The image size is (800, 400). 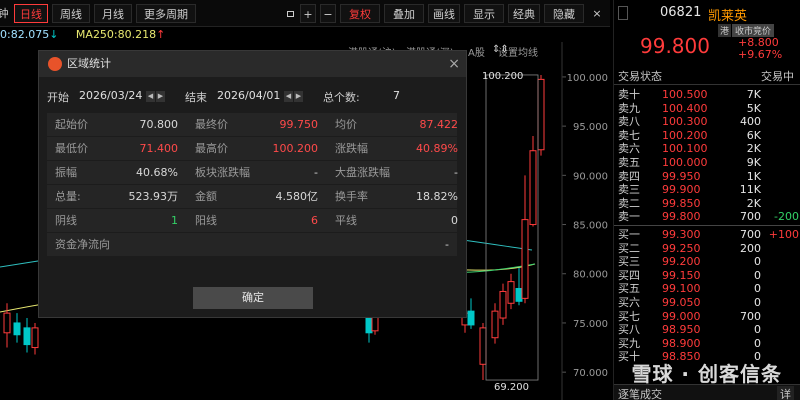 I want to click on order-book-row: 买八 98.950 0, so click(x=707, y=329).